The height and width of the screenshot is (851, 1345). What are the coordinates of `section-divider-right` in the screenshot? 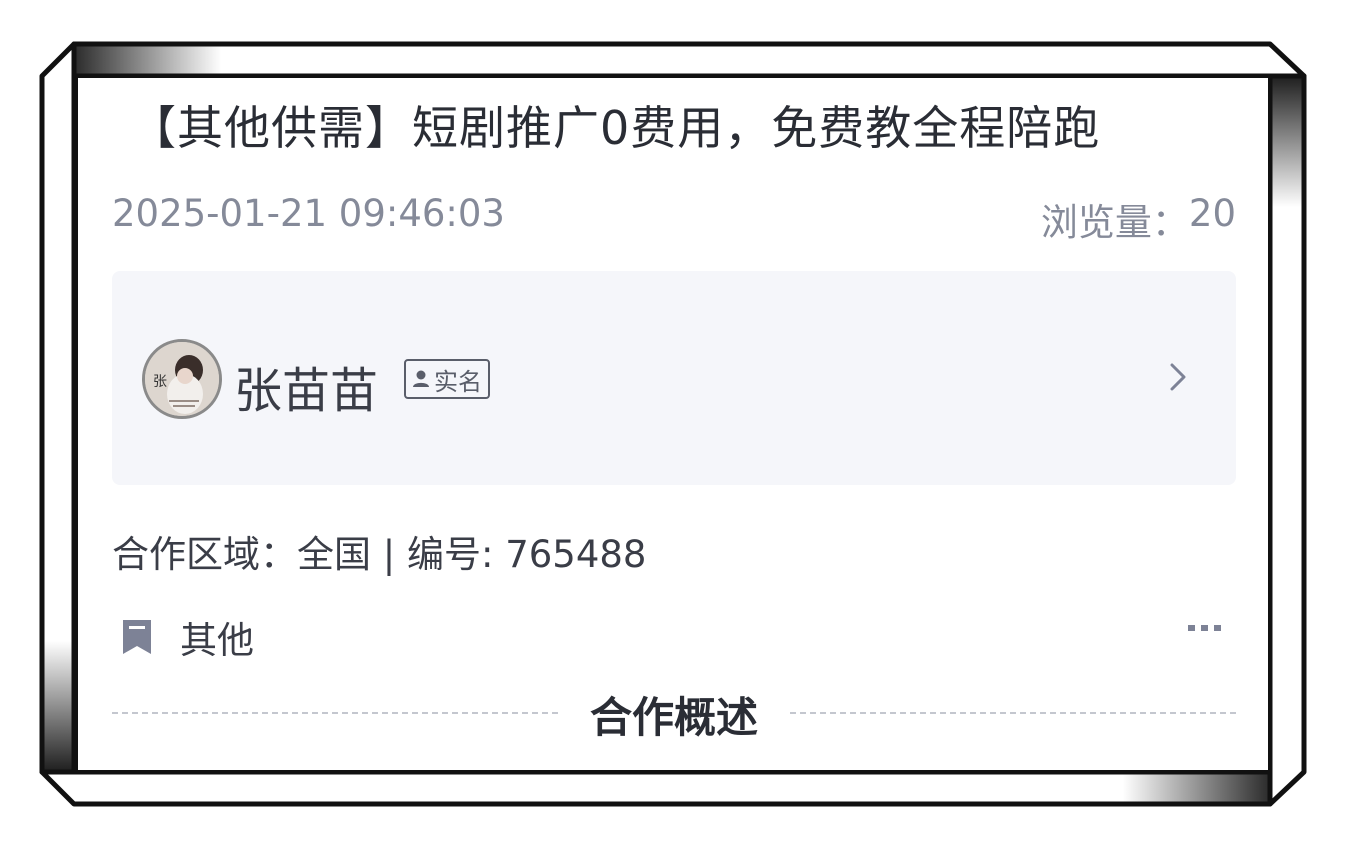 It's located at (1013, 713).